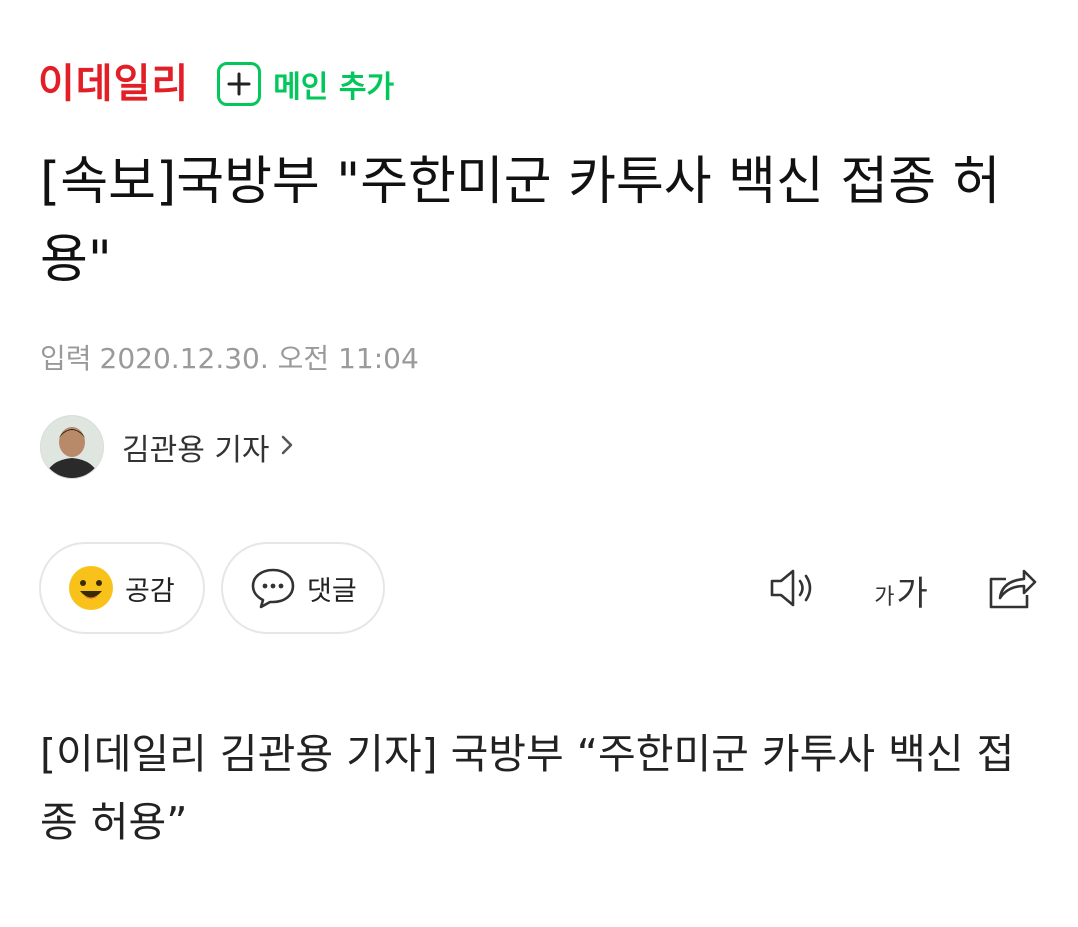 The width and height of the screenshot is (1078, 927). What do you see at coordinates (259, 358) in the screenshot?
I see `date-value: 2020.12.30. 오전 11:04` at bounding box center [259, 358].